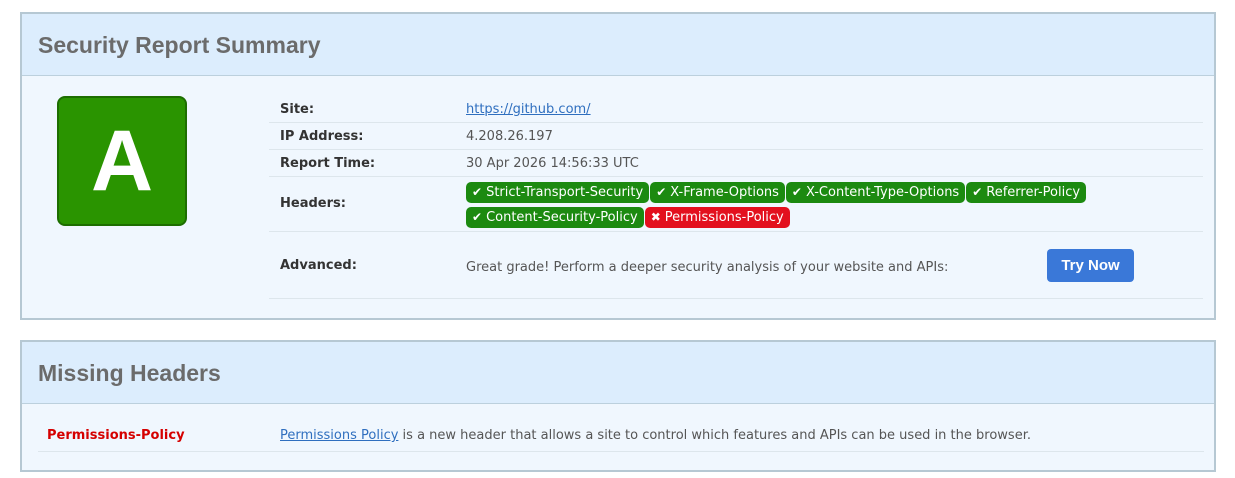  Describe the element at coordinates (297, 109) in the screenshot. I see `site-label: Site:` at that location.